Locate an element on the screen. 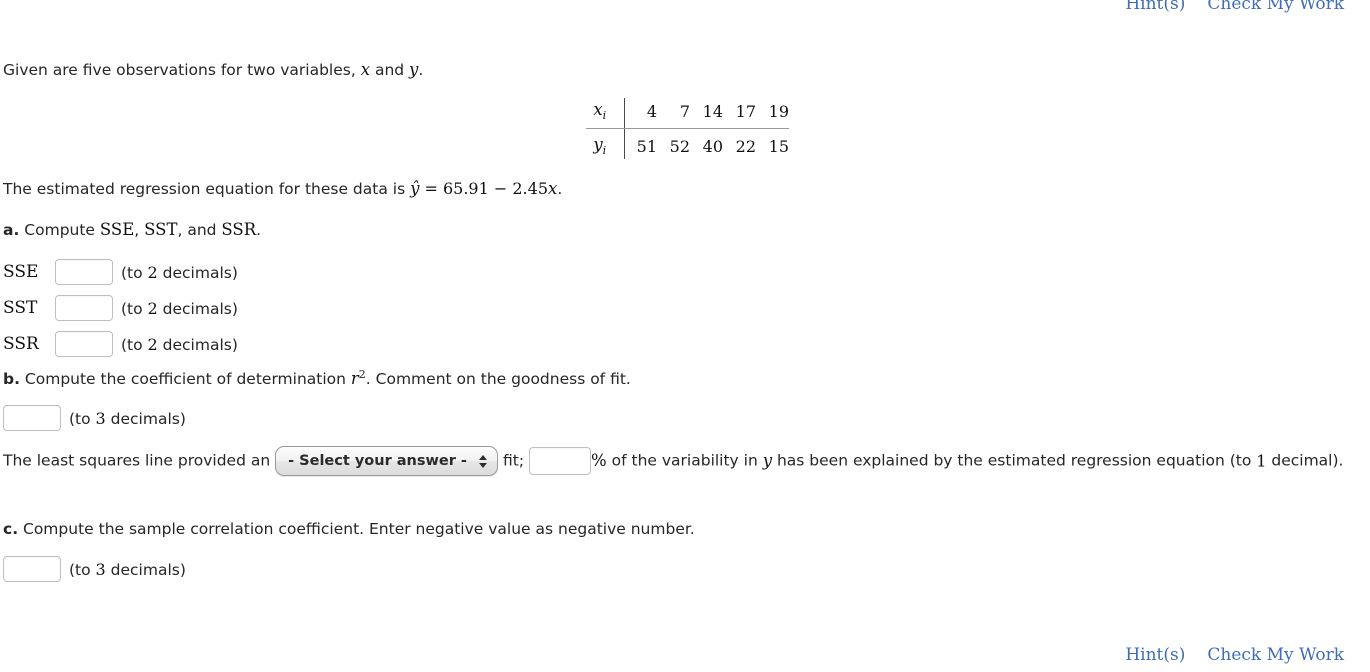 The height and width of the screenshot is (672, 1370). answer-row-sse: SSE (to 2 decimals) is located at coordinates (120, 272).